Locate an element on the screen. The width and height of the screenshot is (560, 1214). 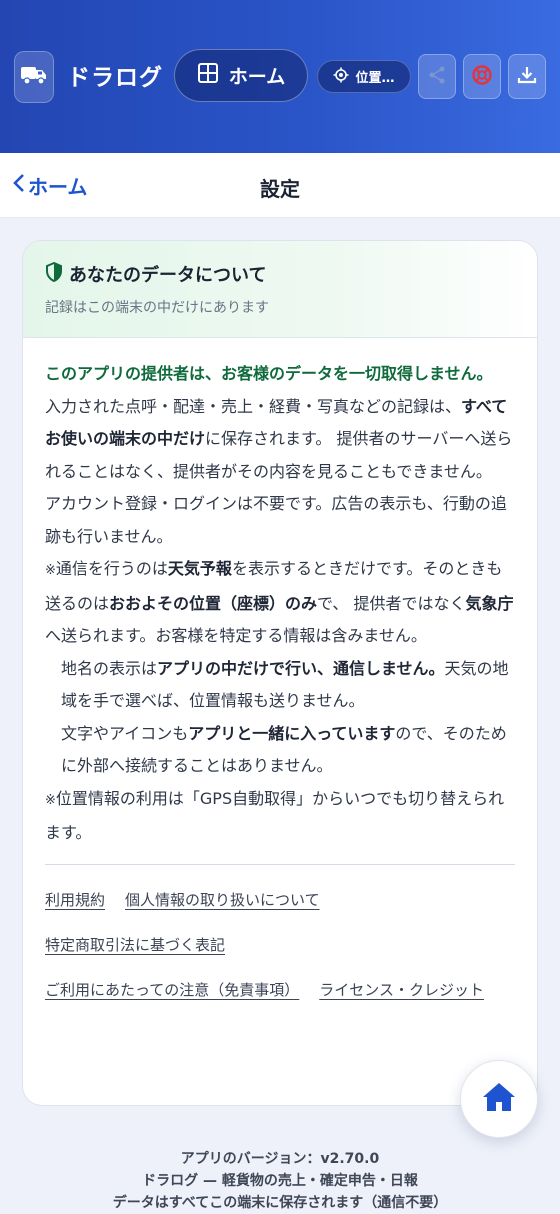
privacy-policy-link: 個人情報の取り扱いについて is located at coordinates (222, 899).